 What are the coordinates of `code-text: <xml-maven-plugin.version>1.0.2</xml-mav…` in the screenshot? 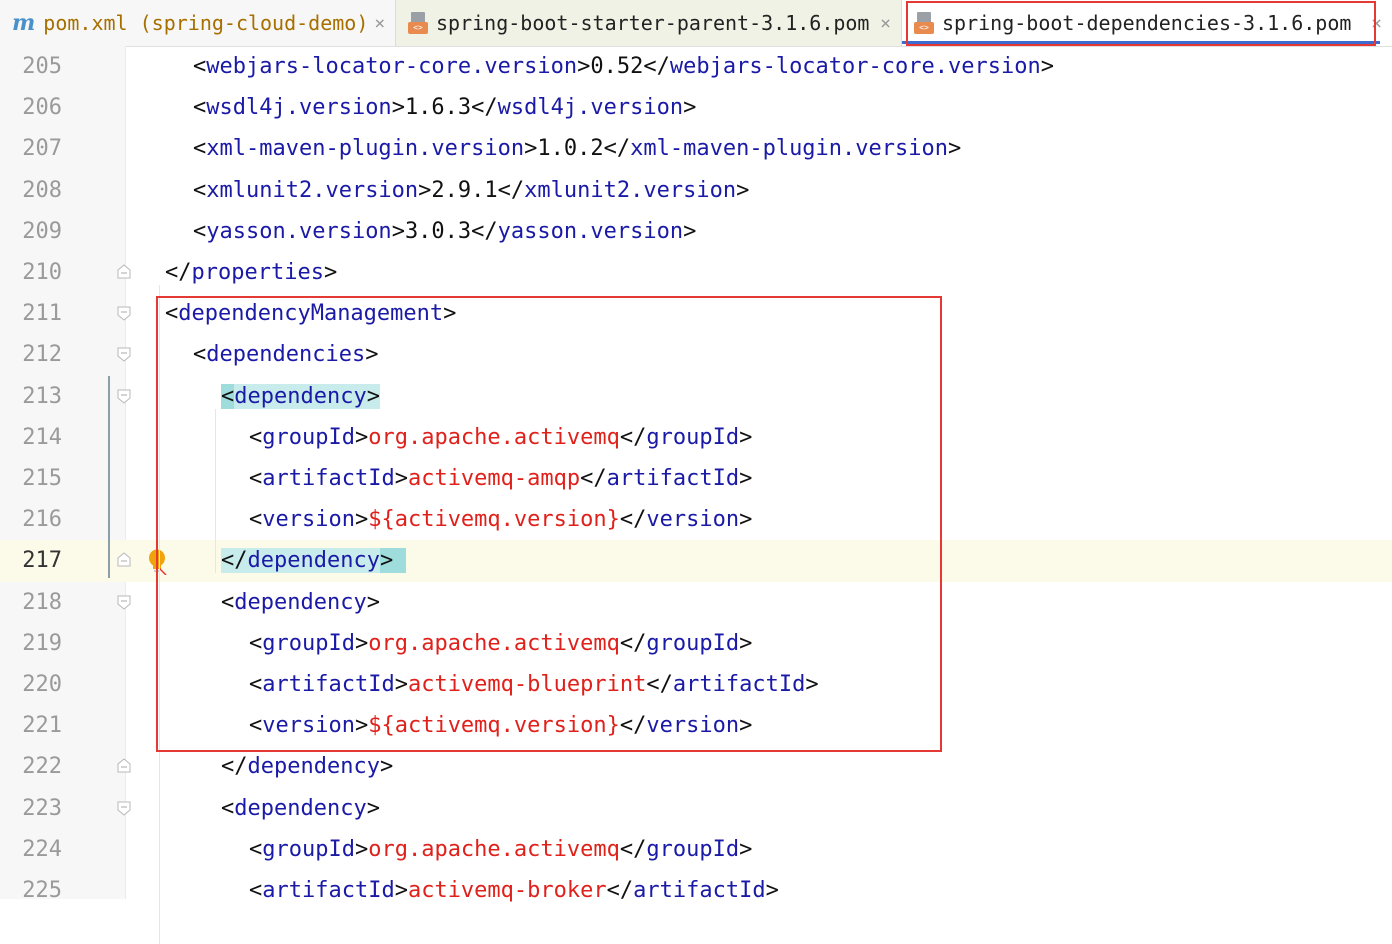 It's located at (577, 148).